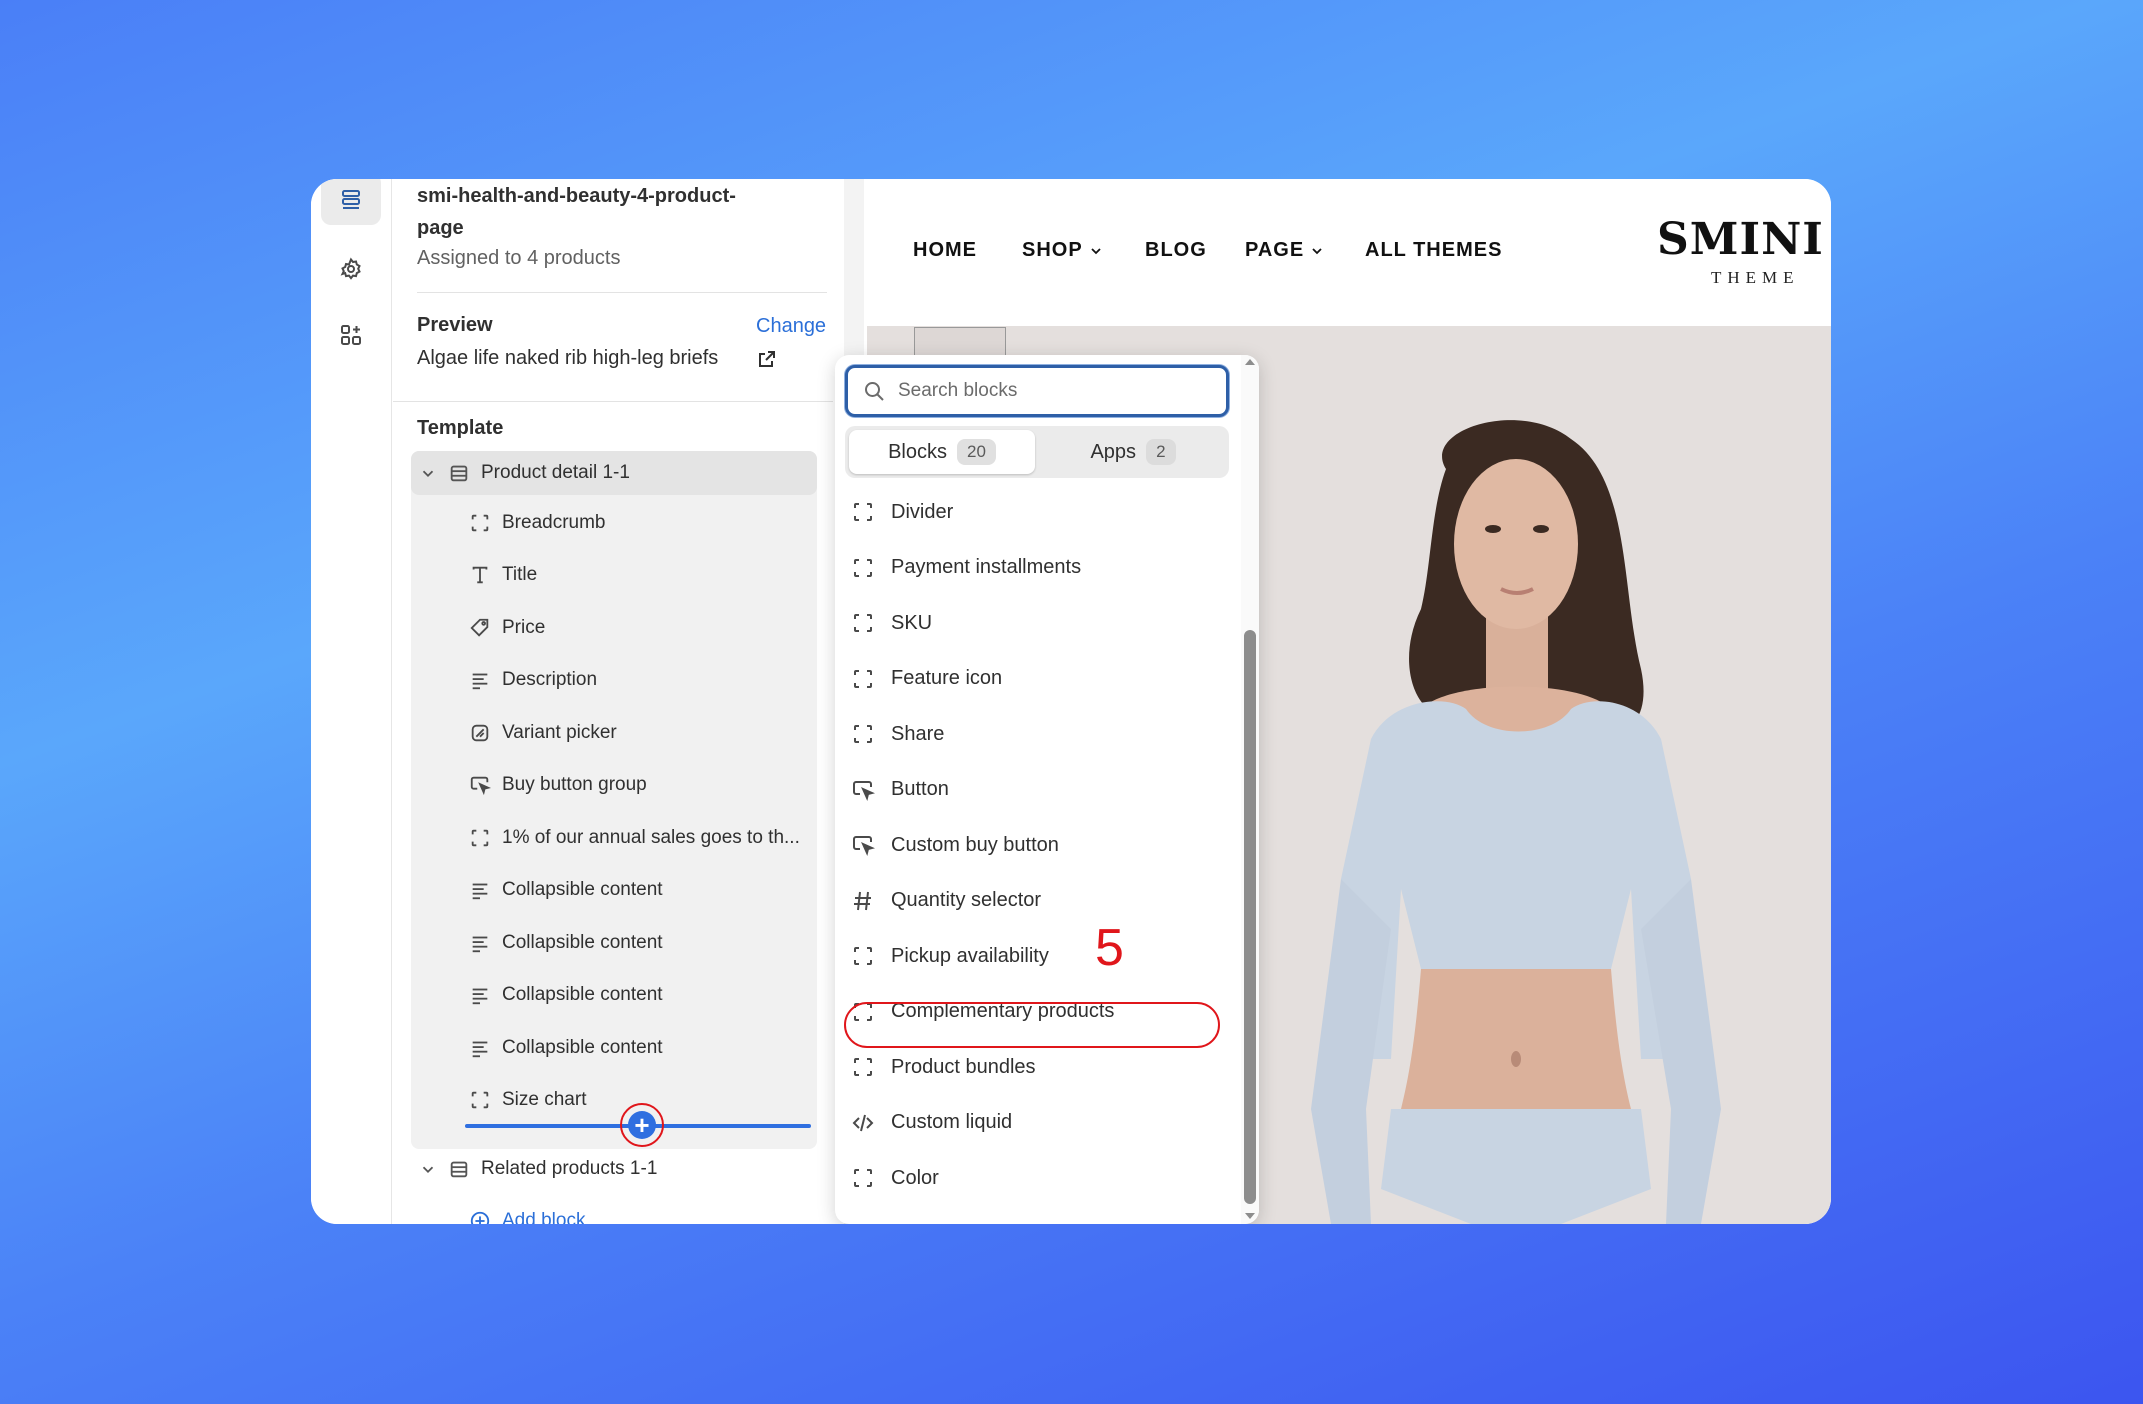 Image resolution: width=2143 pixels, height=1404 pixels. I want to click on model-photo, so click(1516, 822).